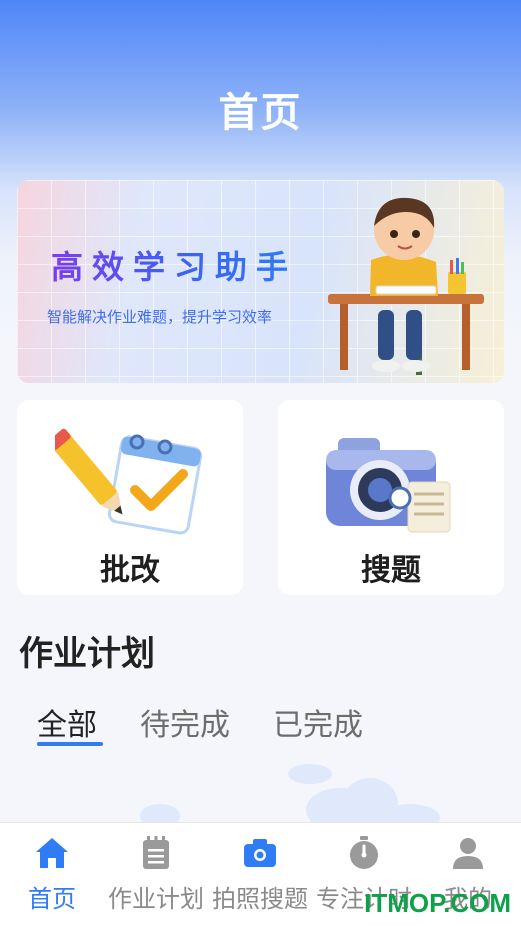 Image resolution: width=521 pixels, height=926 pixels. Describe the element at coordinates (388, 485) in the screenshot. I see `camera-search-icon` at that location.